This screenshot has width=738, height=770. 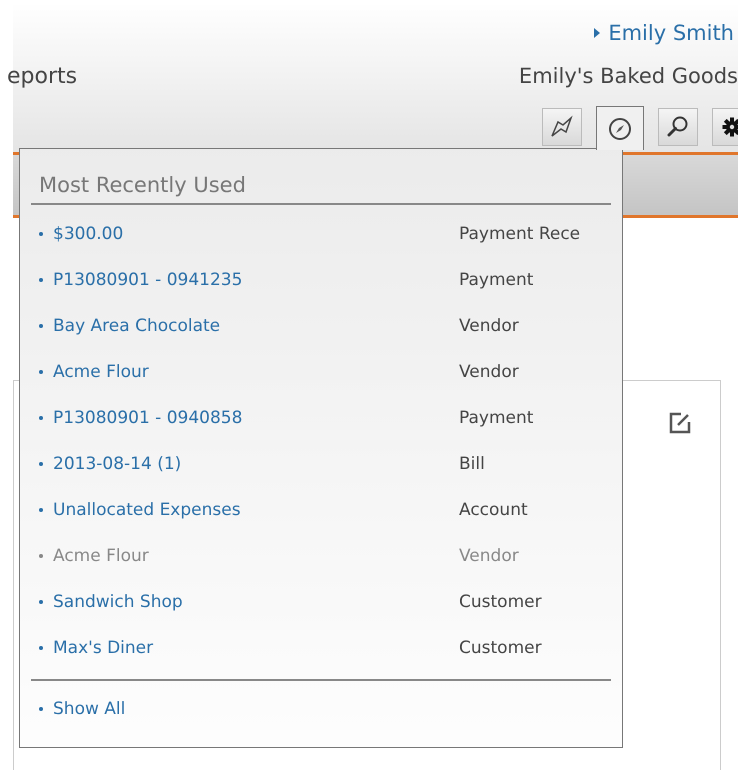 What do you see at coordinates (249, 234) in the screenshot?
I see `recent-item-link: $300.00` at bounding box center [249, 234].